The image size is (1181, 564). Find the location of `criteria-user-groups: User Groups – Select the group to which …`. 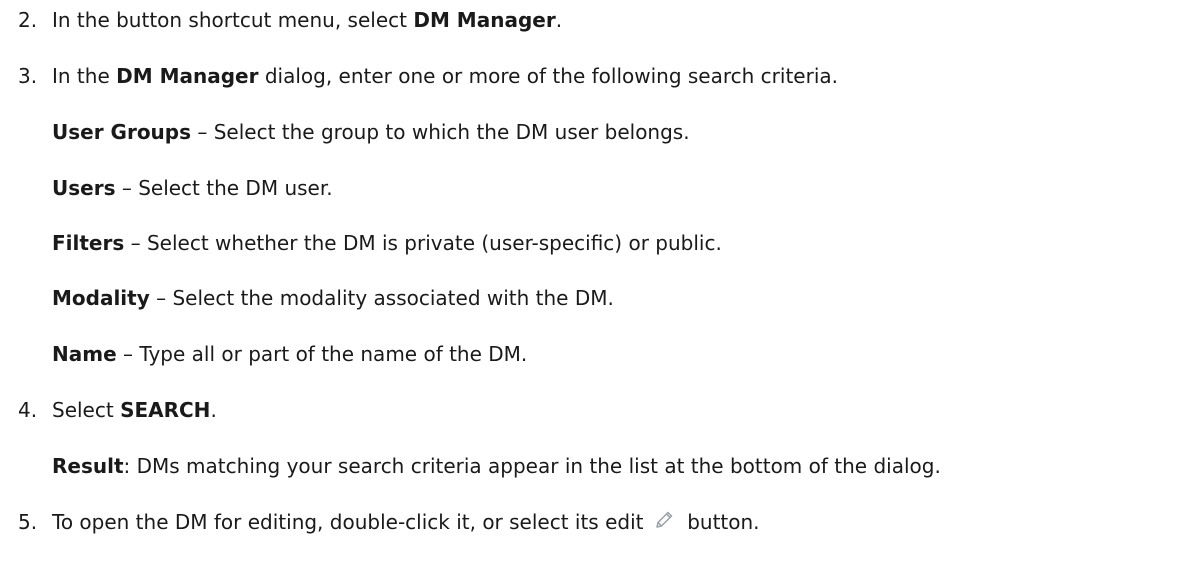

criteria-user-groups: User Groups – Select the group to which … is located at coordinates (371, 132).